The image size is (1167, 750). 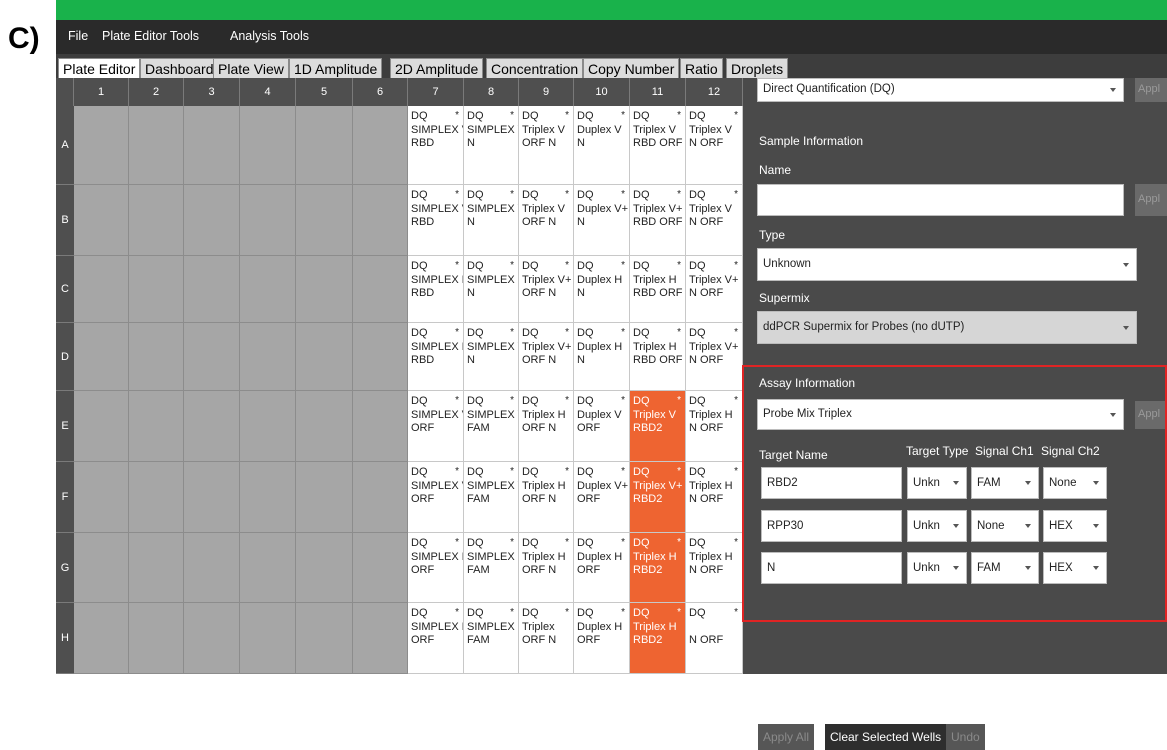 I want to click on column-header: 7, so click(x=436, y=92).